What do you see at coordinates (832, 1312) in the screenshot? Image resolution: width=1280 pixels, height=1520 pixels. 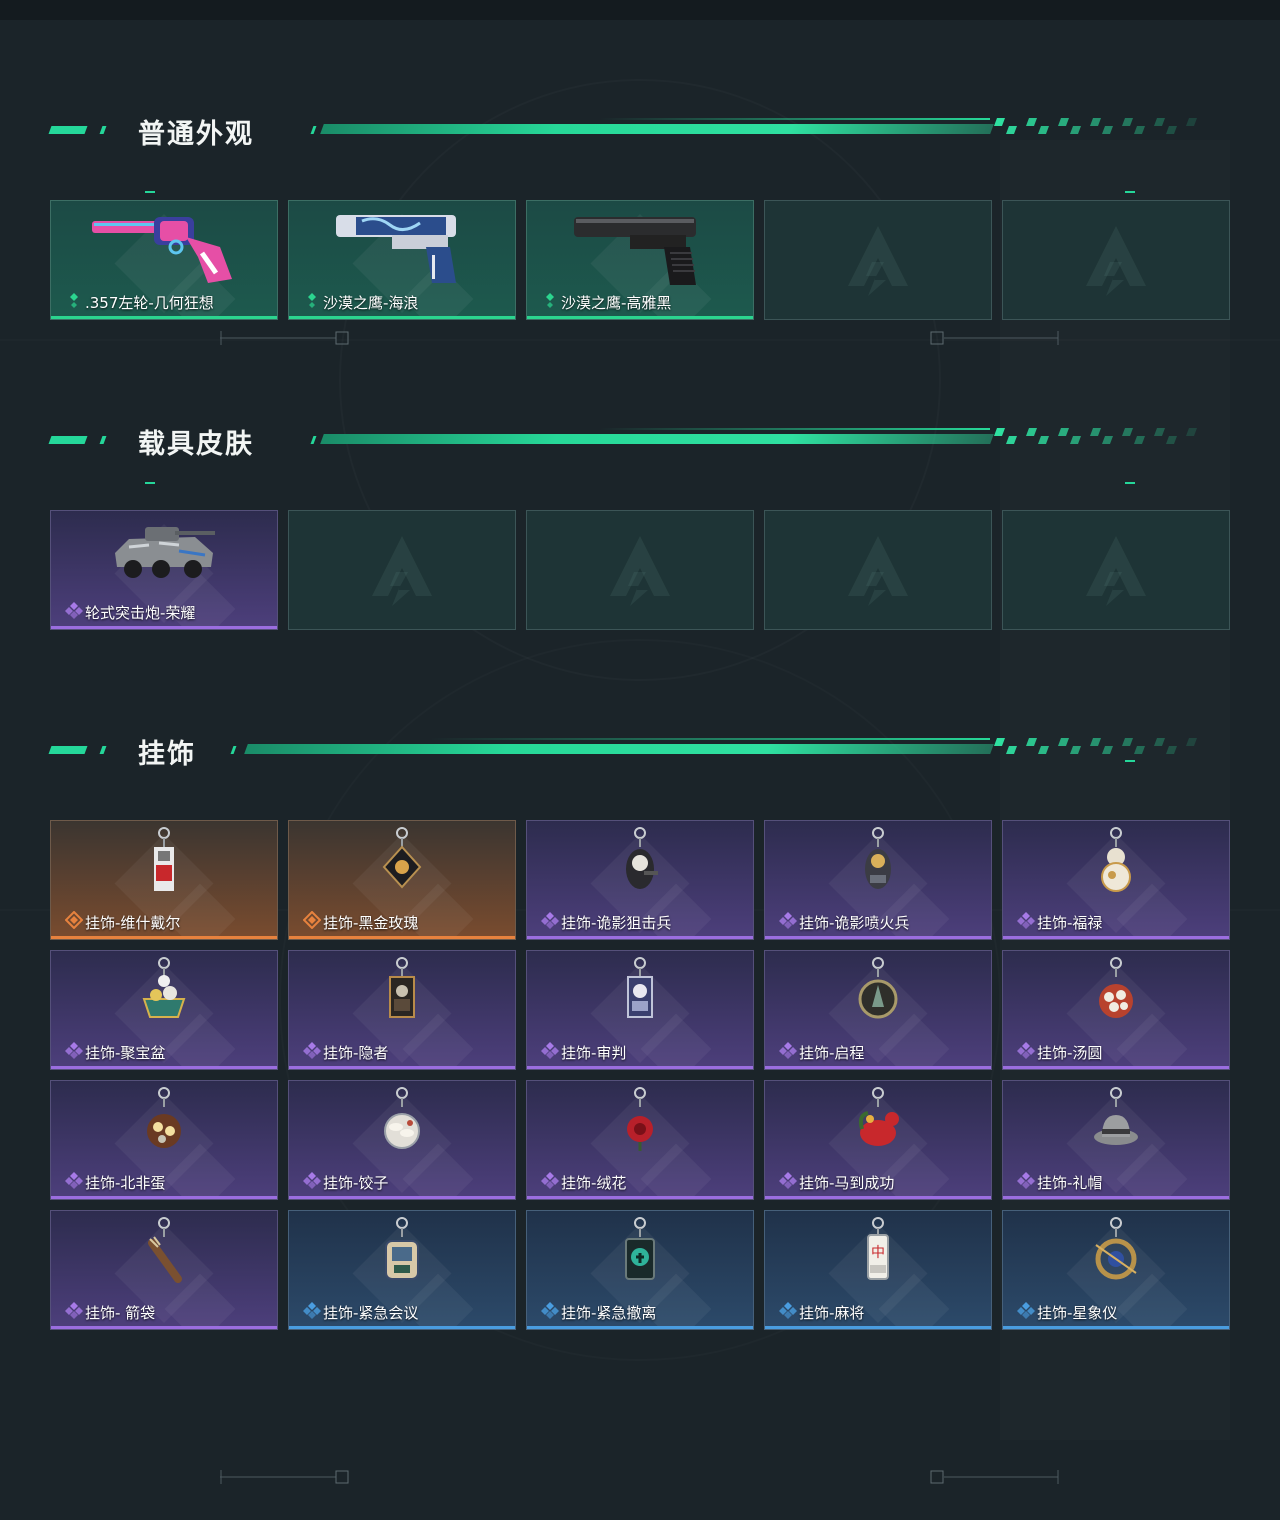 I see `item-name: 挂饰-麻将` at bounding box center [832, 1312].